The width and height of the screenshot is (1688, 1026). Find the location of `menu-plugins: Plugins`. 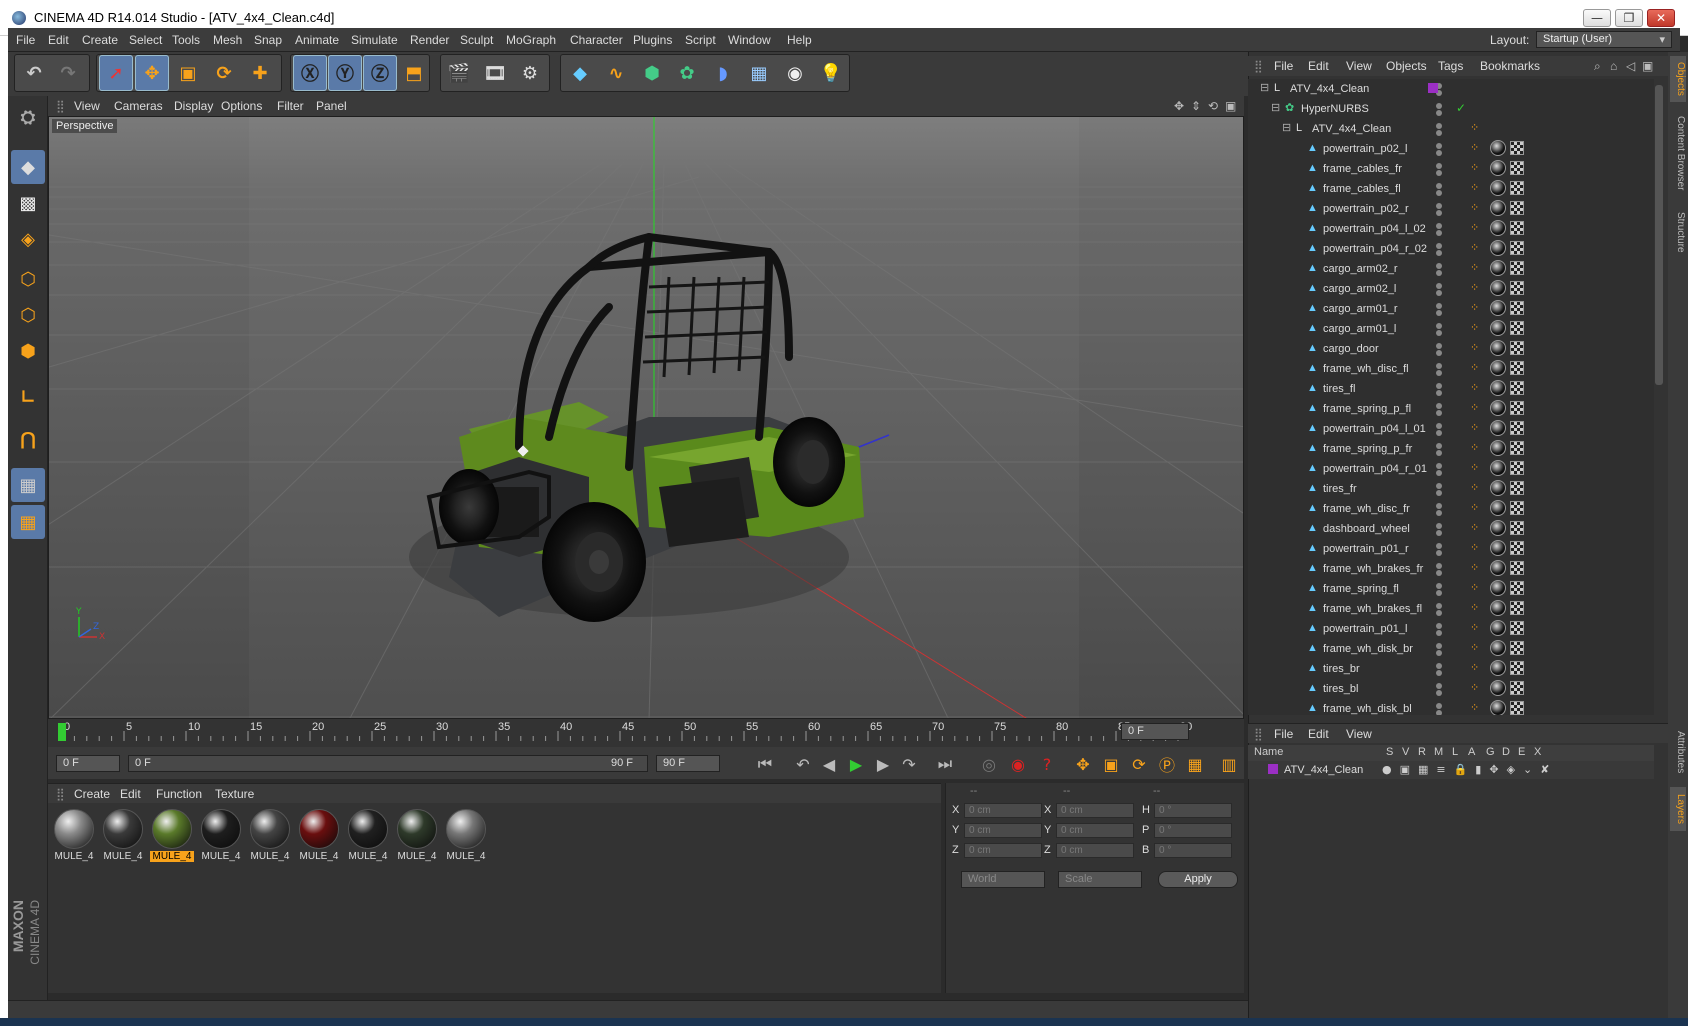

menu-plugins: Plugins is located at coordinates (652, 40).